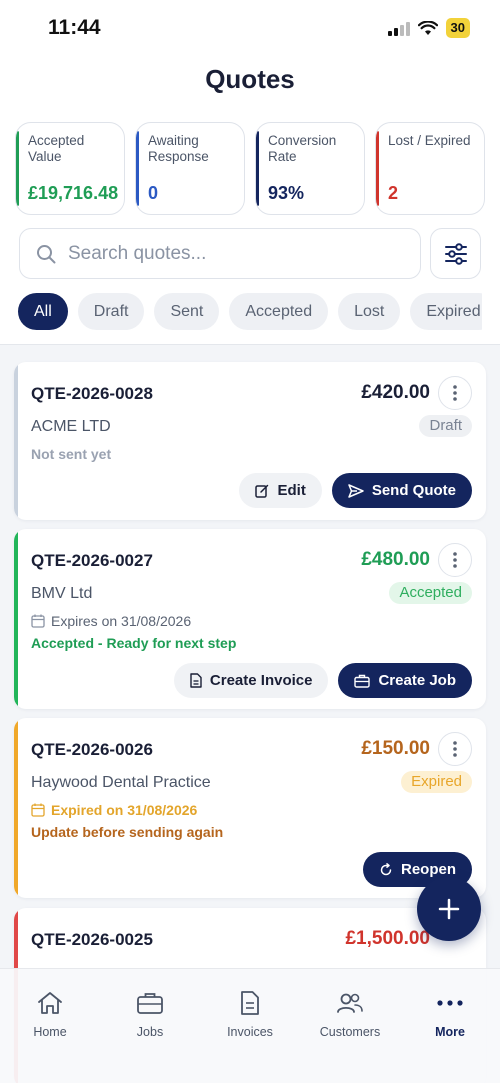  I want to click on quote-actions: Edit Send Quote, so click(355, 490).